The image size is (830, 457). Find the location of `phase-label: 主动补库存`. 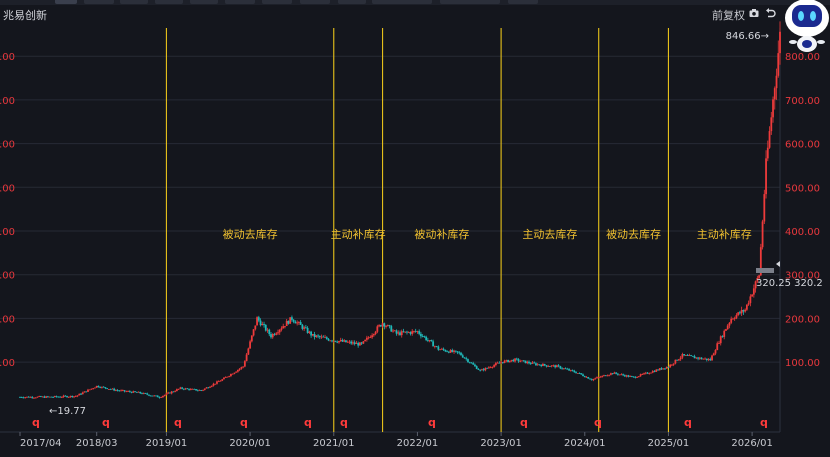

phase-label: 主动补库存 is located at coordinates (358, 234).